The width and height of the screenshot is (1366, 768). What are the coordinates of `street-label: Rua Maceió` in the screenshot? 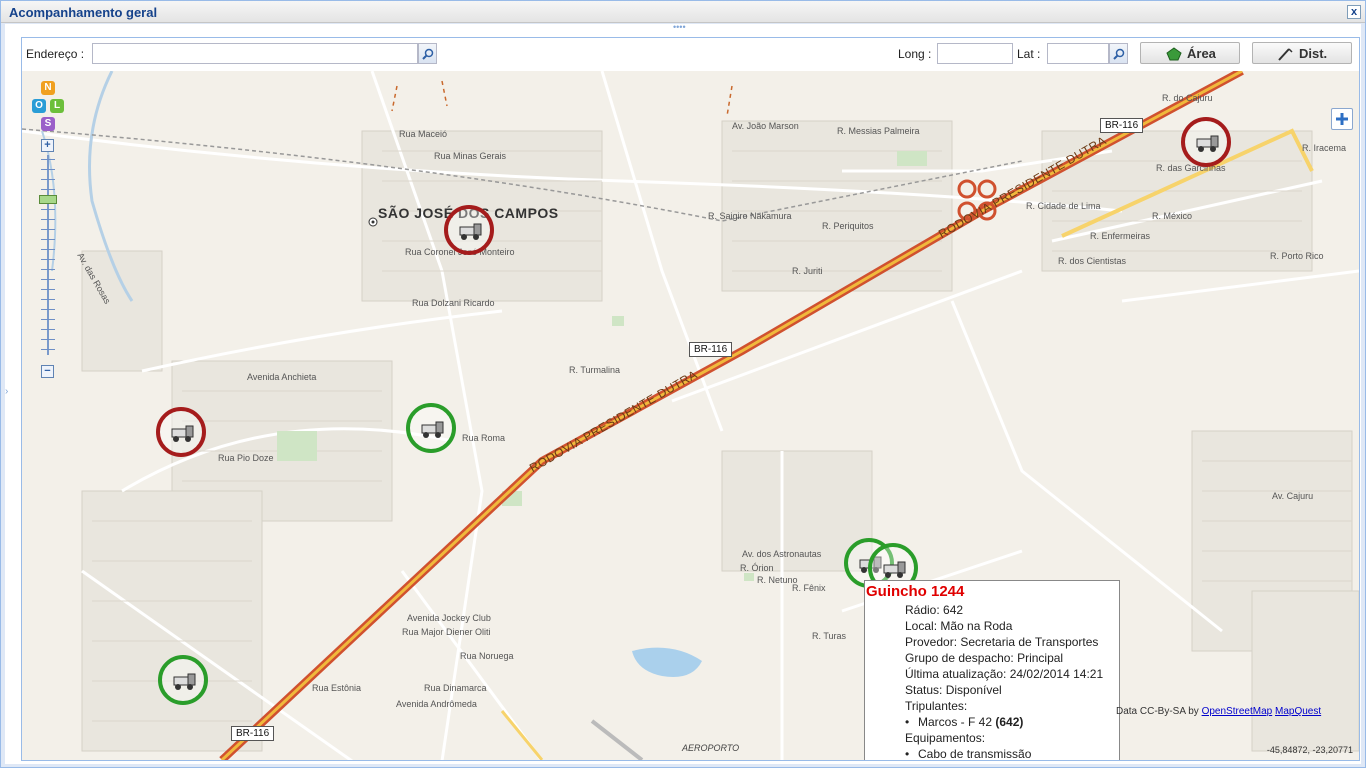 It's located at (423, 134).